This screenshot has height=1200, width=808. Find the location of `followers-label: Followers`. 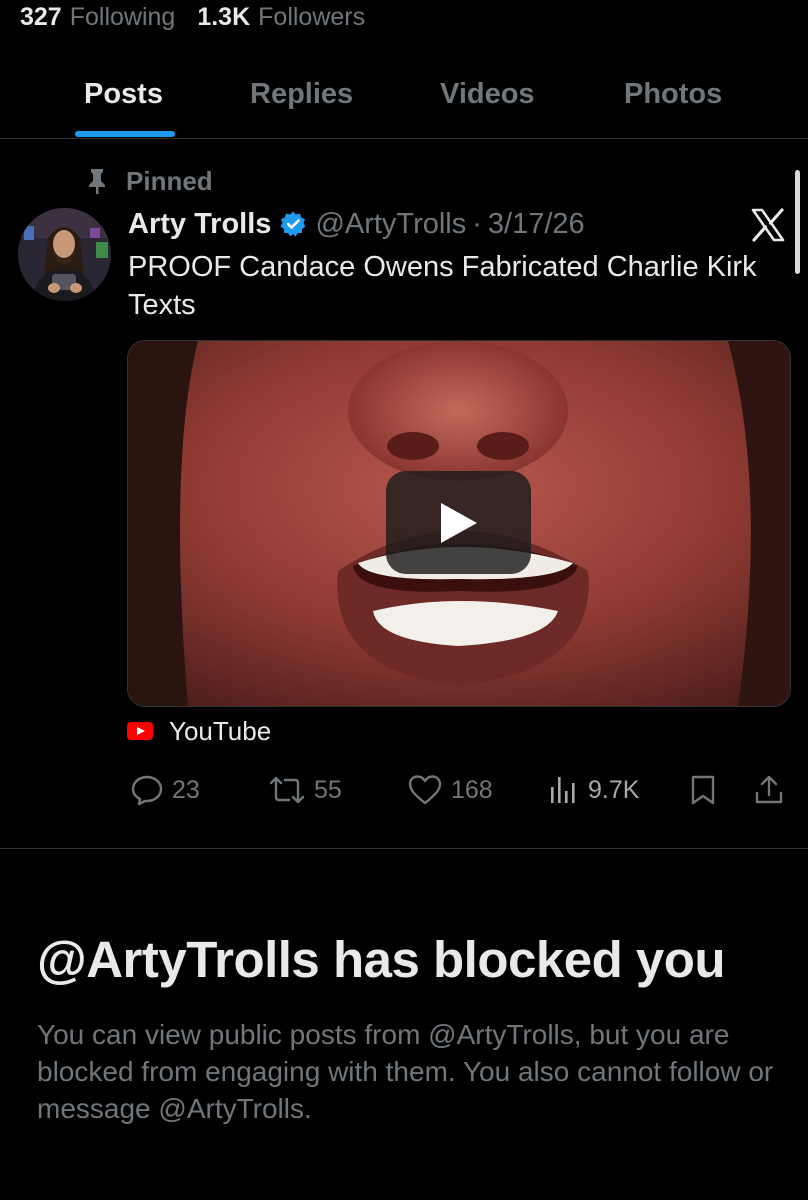

followers-label: Followers is located at coordinates (311, 17).